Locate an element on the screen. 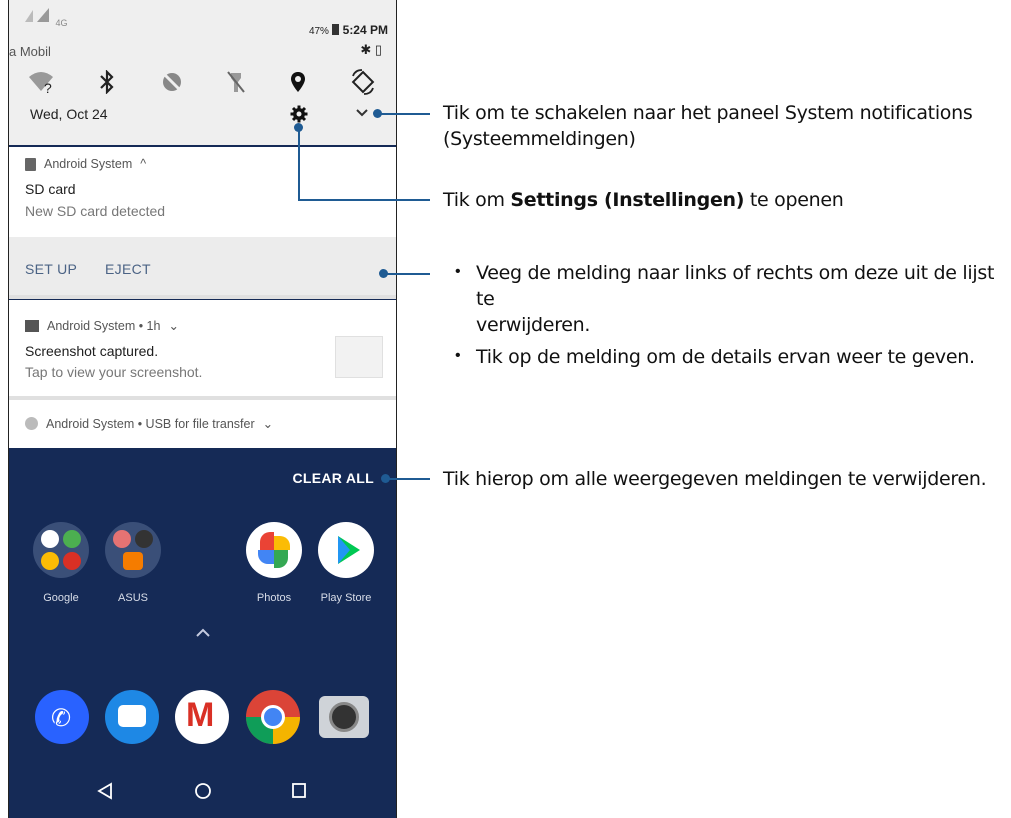 The width and height of the screenshot is (1011, 818). date-label: Wed, Oct 24 is located at coordinates (69, 114).